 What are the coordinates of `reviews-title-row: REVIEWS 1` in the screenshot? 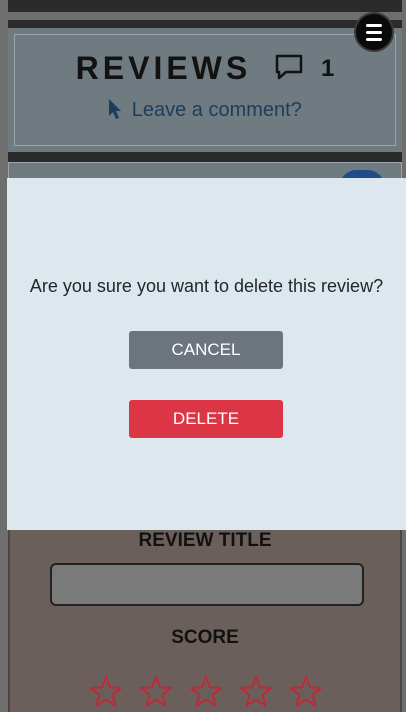 It's located at (205, 69).